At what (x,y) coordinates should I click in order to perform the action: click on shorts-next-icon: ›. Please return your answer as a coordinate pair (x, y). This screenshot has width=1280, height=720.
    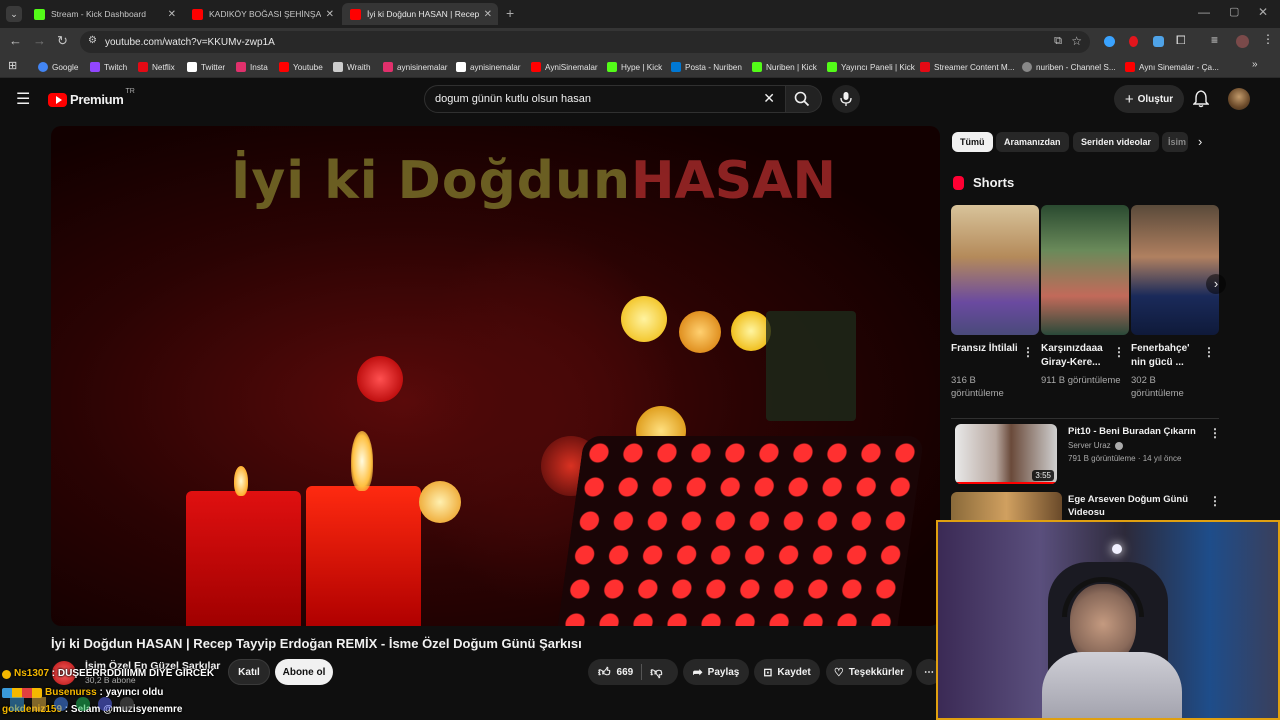
    Looking at the image, I should click on (1216, 284).